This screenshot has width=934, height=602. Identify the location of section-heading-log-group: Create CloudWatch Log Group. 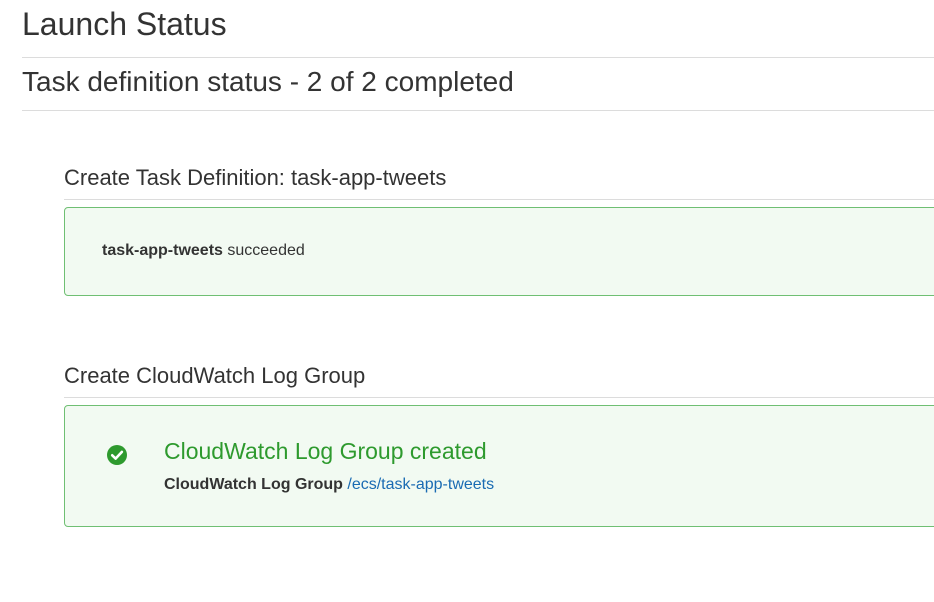
(215, 375).